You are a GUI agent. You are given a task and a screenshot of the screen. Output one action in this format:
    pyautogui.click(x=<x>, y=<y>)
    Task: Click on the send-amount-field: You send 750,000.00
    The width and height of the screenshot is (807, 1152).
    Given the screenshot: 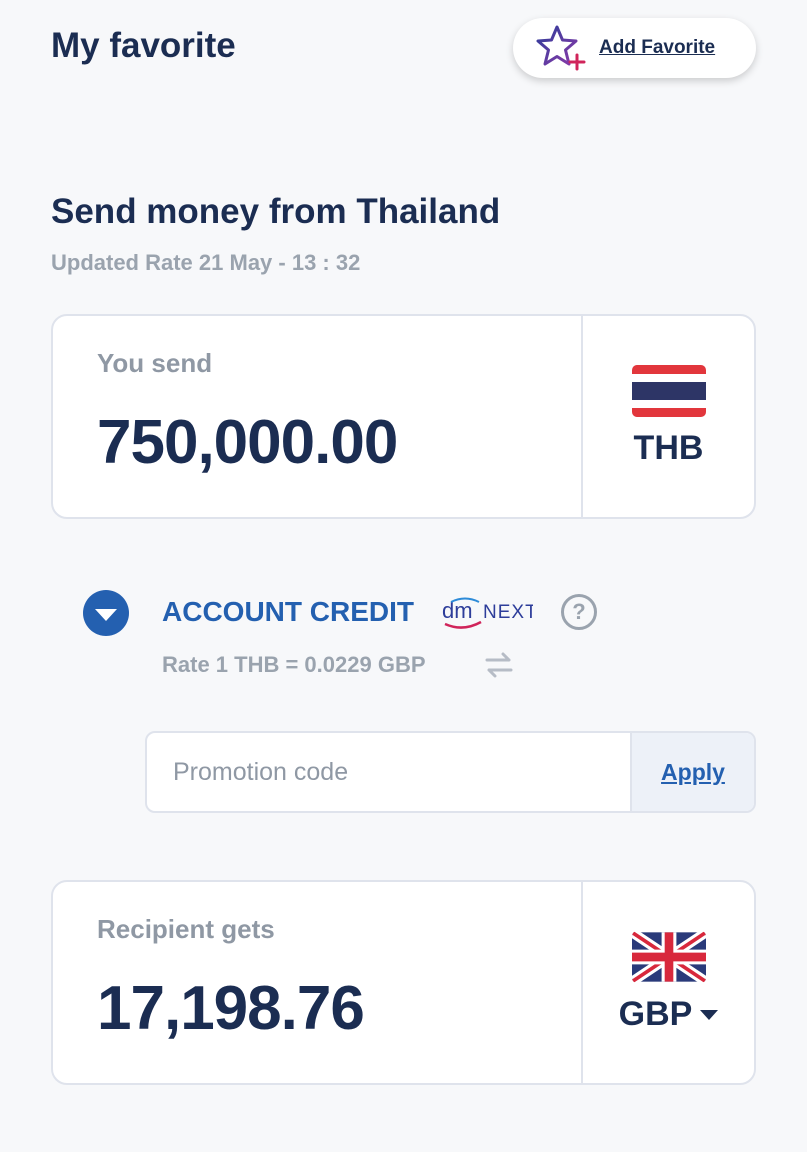 What is the action you would take?
    pyautogui.click(x=317, y=416)
    